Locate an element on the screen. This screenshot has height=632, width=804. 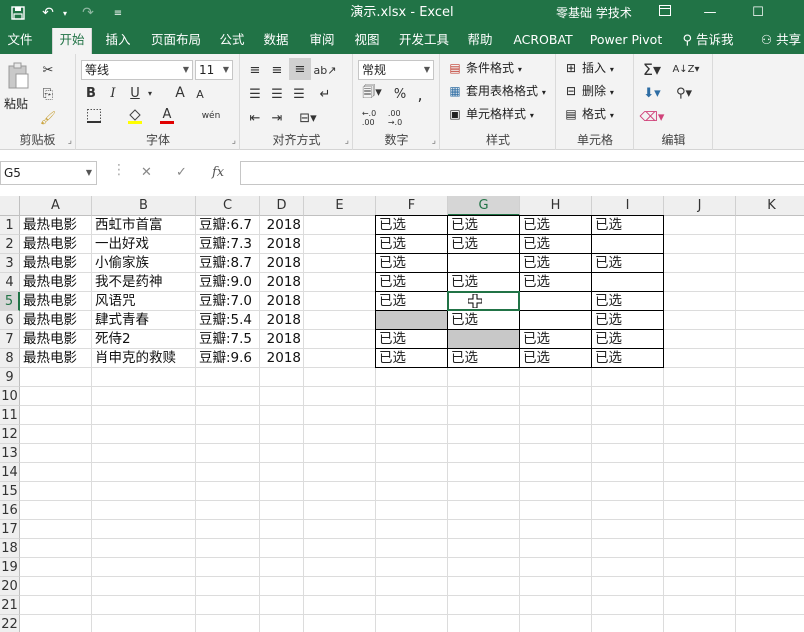
table-cell: 我不是药神 is located at coordinates (144, 282).